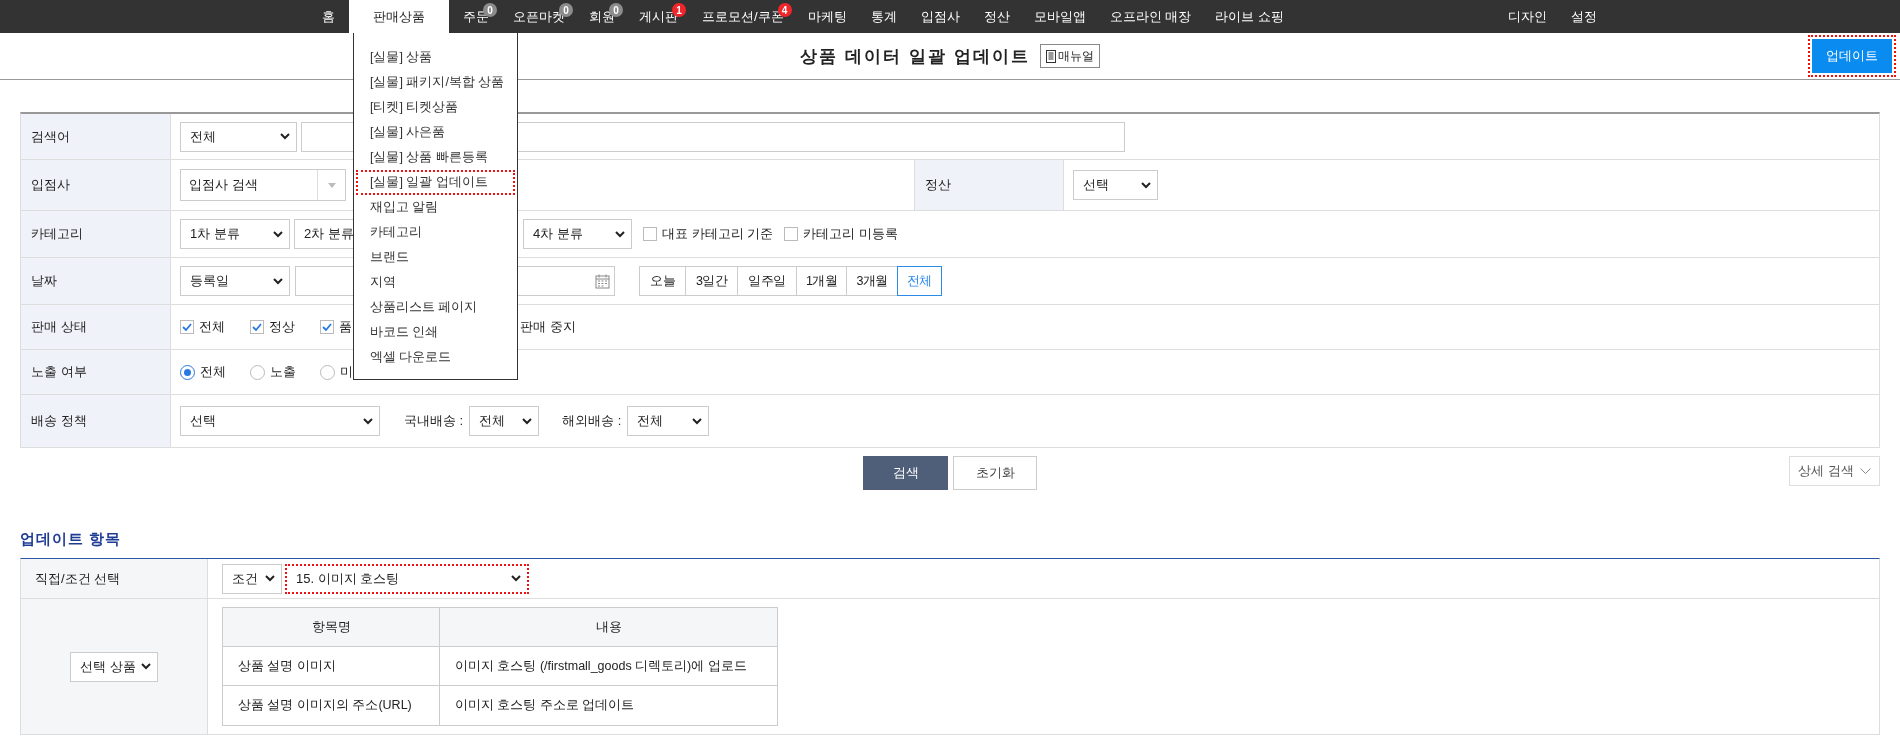 The height and width of the screenshot is (746, 1900). What do you see at coordinates (435, 282) in the screenshot?
I see `menu-item: 지역` at bounding box center [435, 282].